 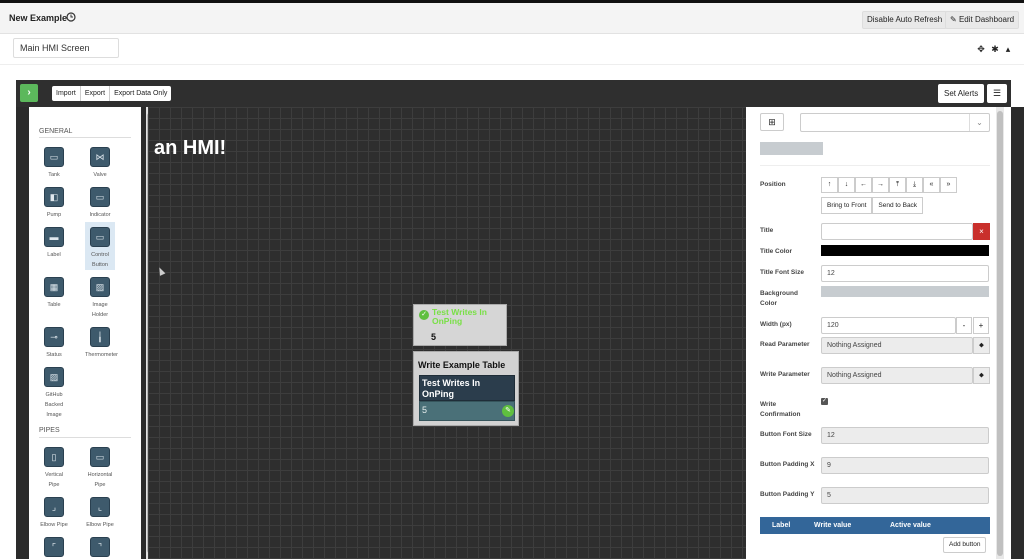 What do you see at coordinates (100, 468) in the screenshot?
I see `palette-item-horizontal-pipe: ▭ Horizontal Pipe` at bounding box center [100, 468].